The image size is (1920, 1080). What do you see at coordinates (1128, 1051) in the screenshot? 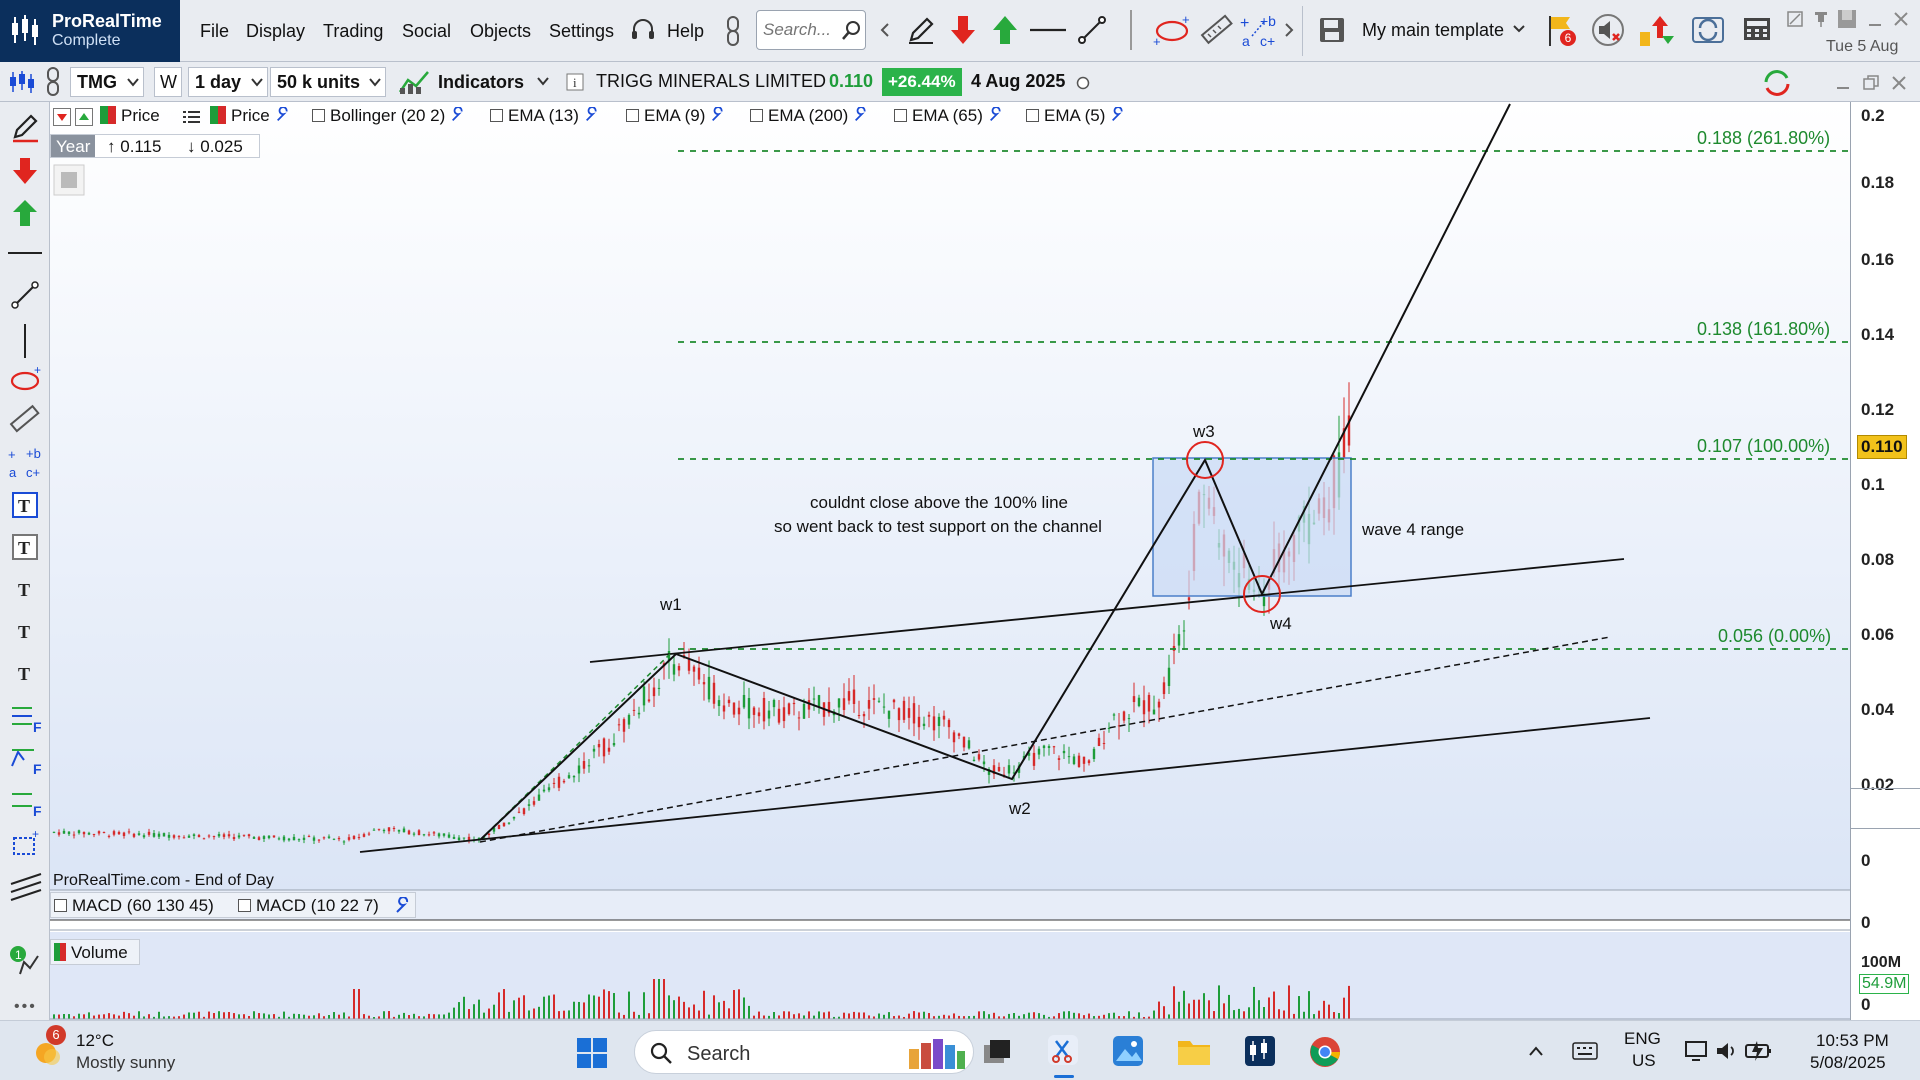
I see `photos-icon` at bounding box center [1128, 1051].